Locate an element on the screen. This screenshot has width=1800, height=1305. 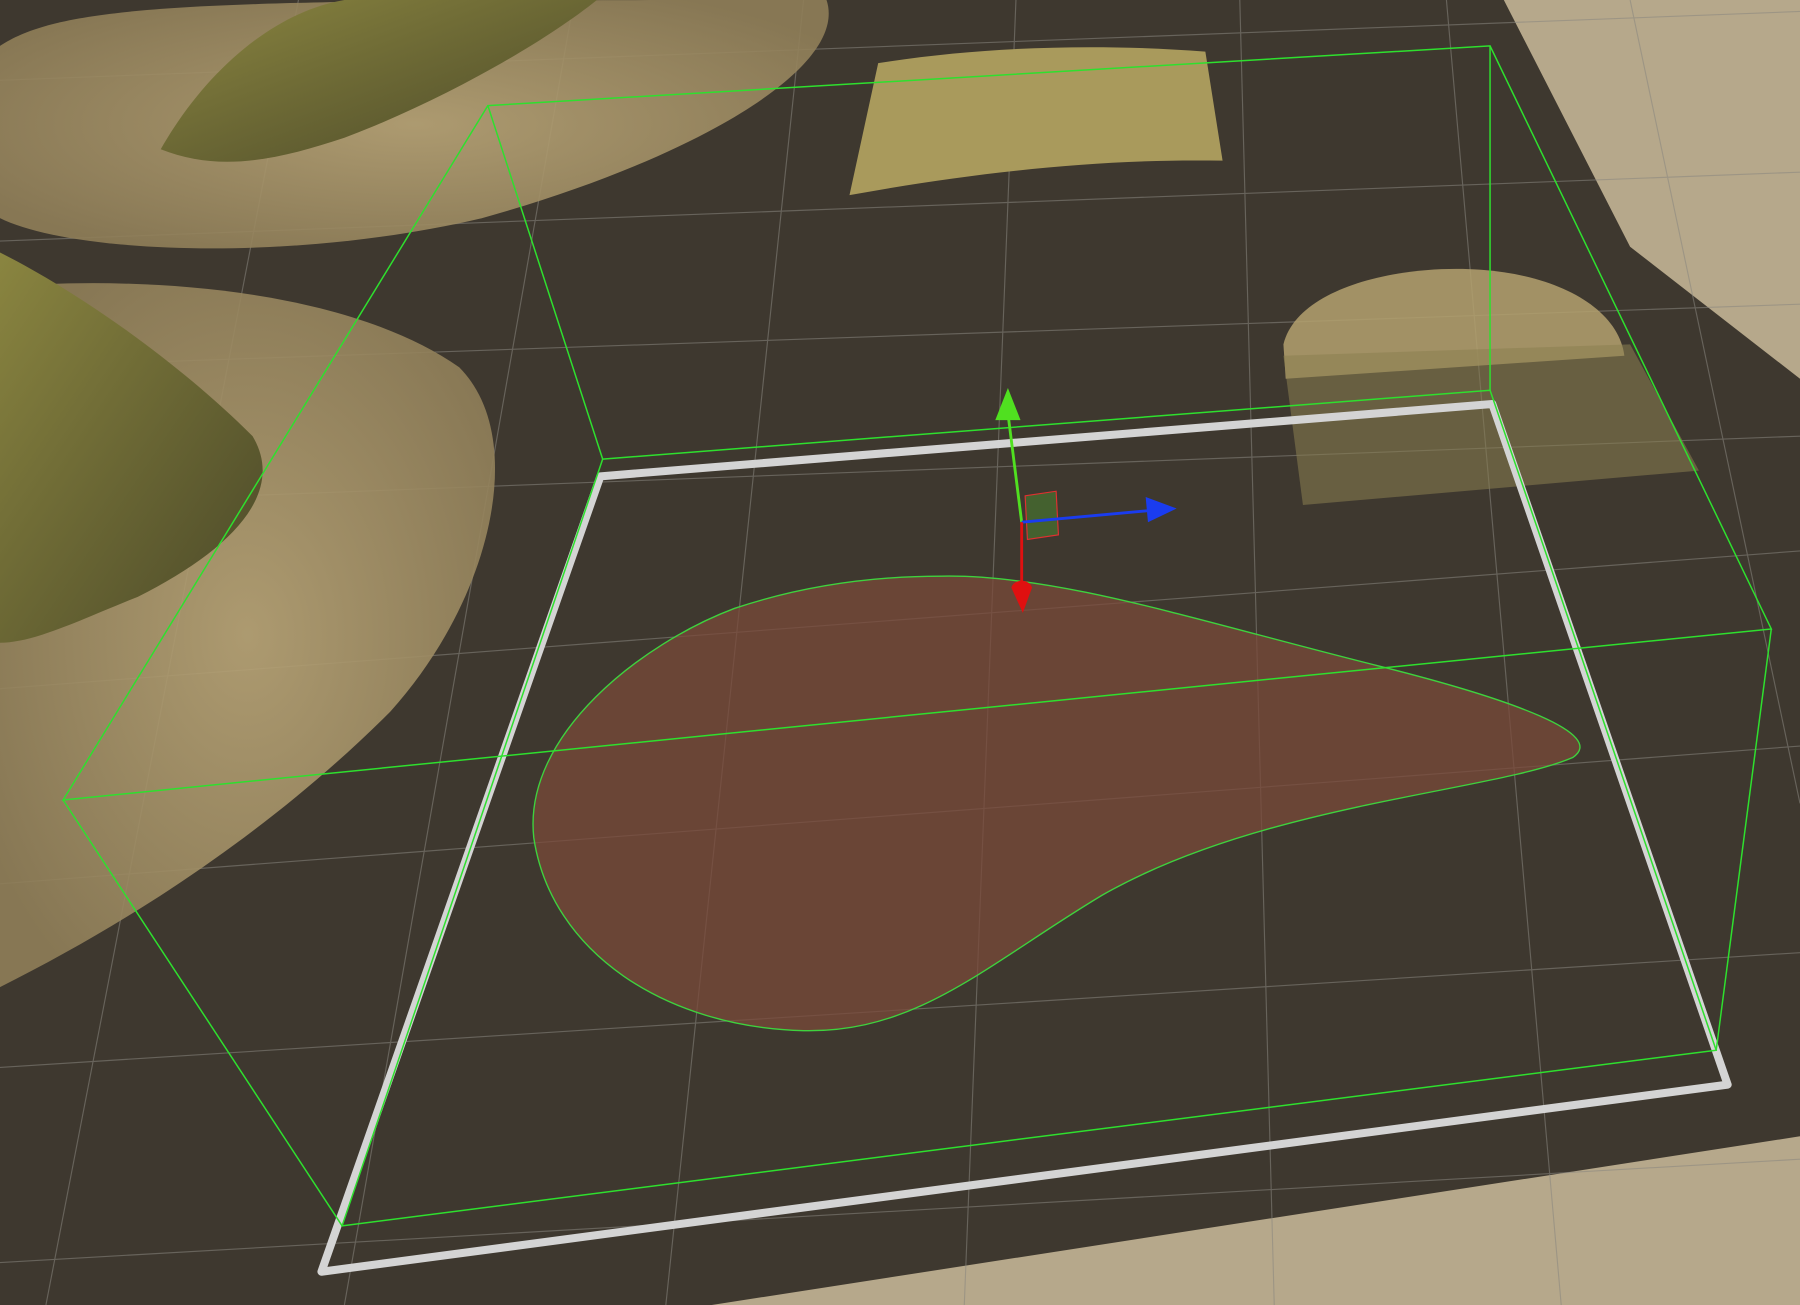
plane-handle-icon is located at coordinates (1042, 515).